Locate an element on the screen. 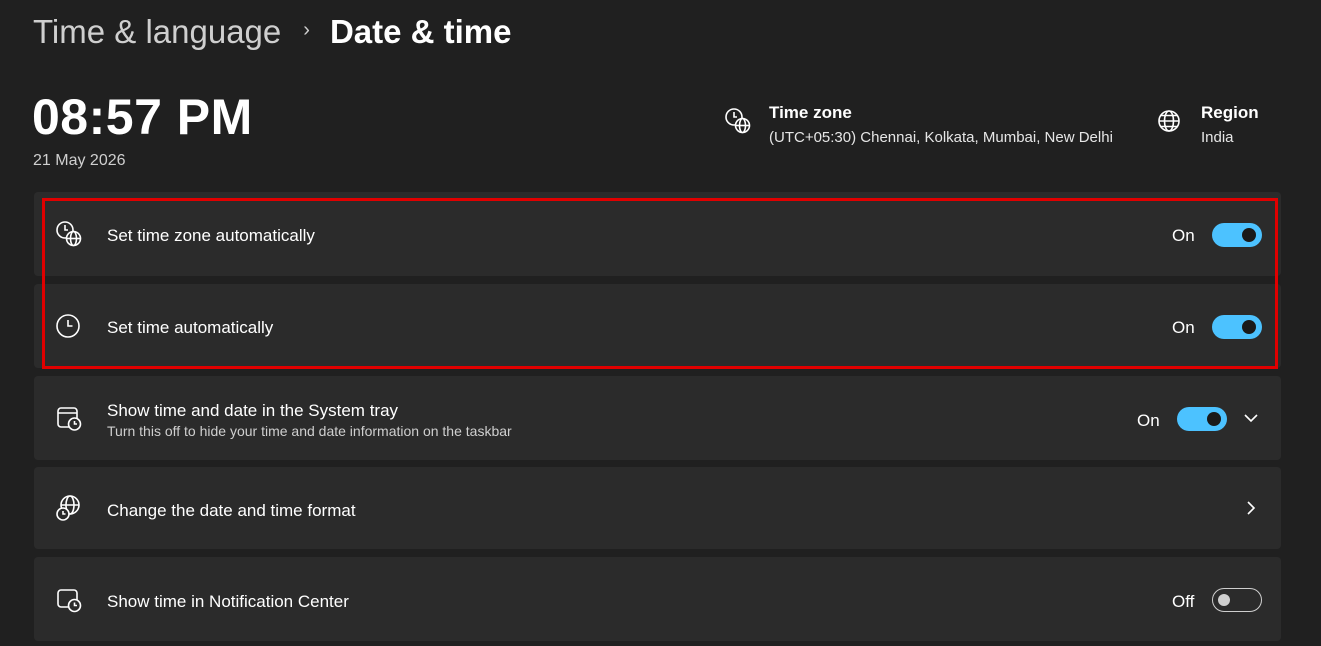  breadcrumb-parent-link: Time & language is located at coordinates (157, 32).